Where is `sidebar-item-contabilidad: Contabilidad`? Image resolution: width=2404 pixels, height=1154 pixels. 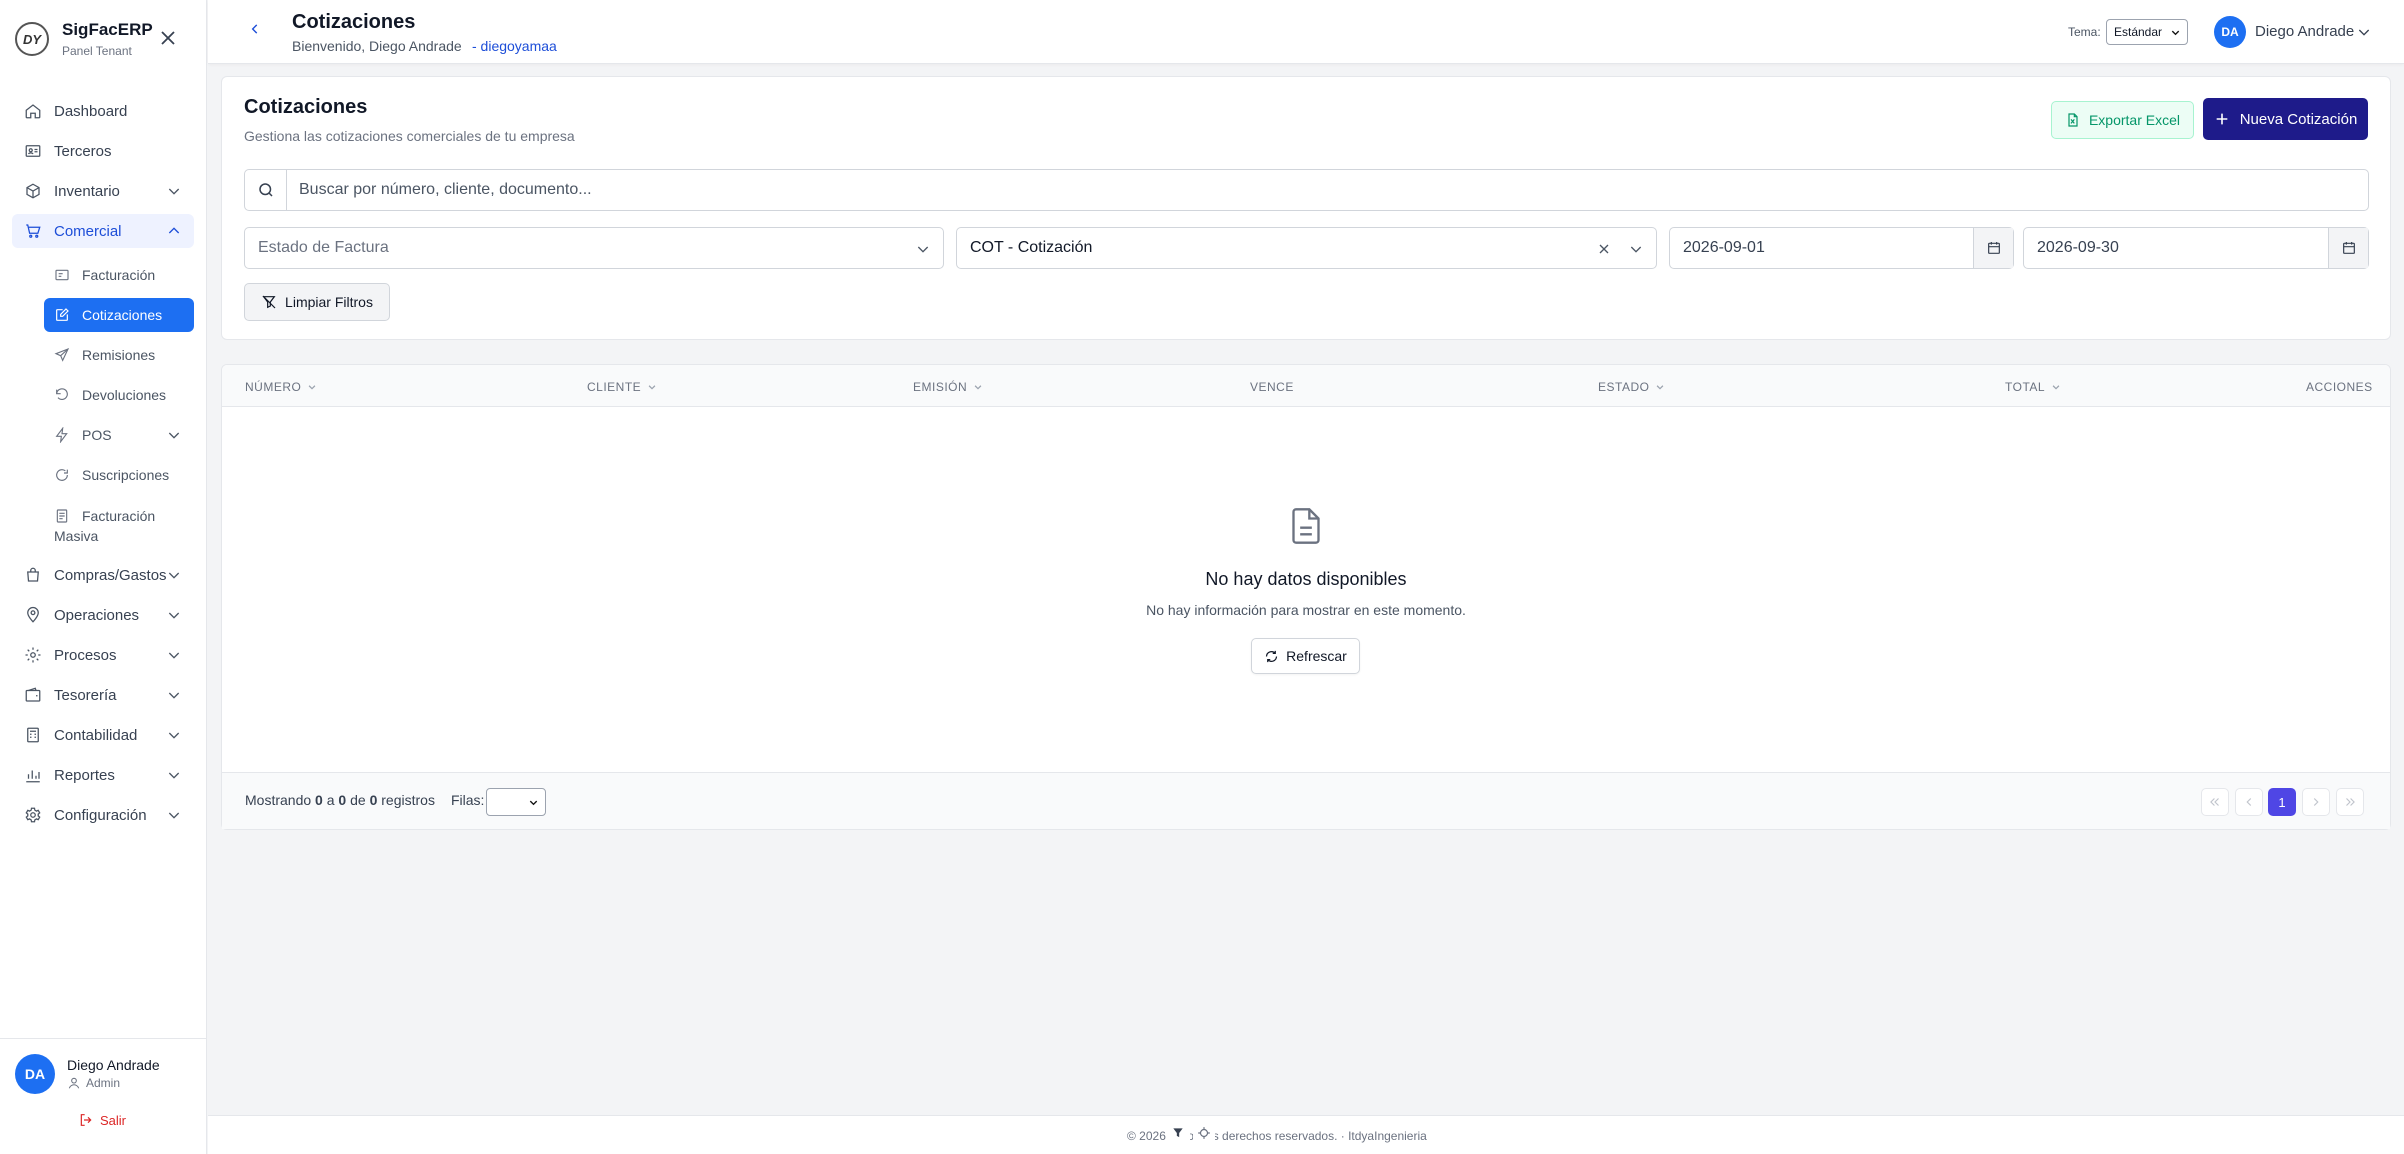
sidebar-item-contabilidad: Contabilidad is located at coordinates (103, 735).